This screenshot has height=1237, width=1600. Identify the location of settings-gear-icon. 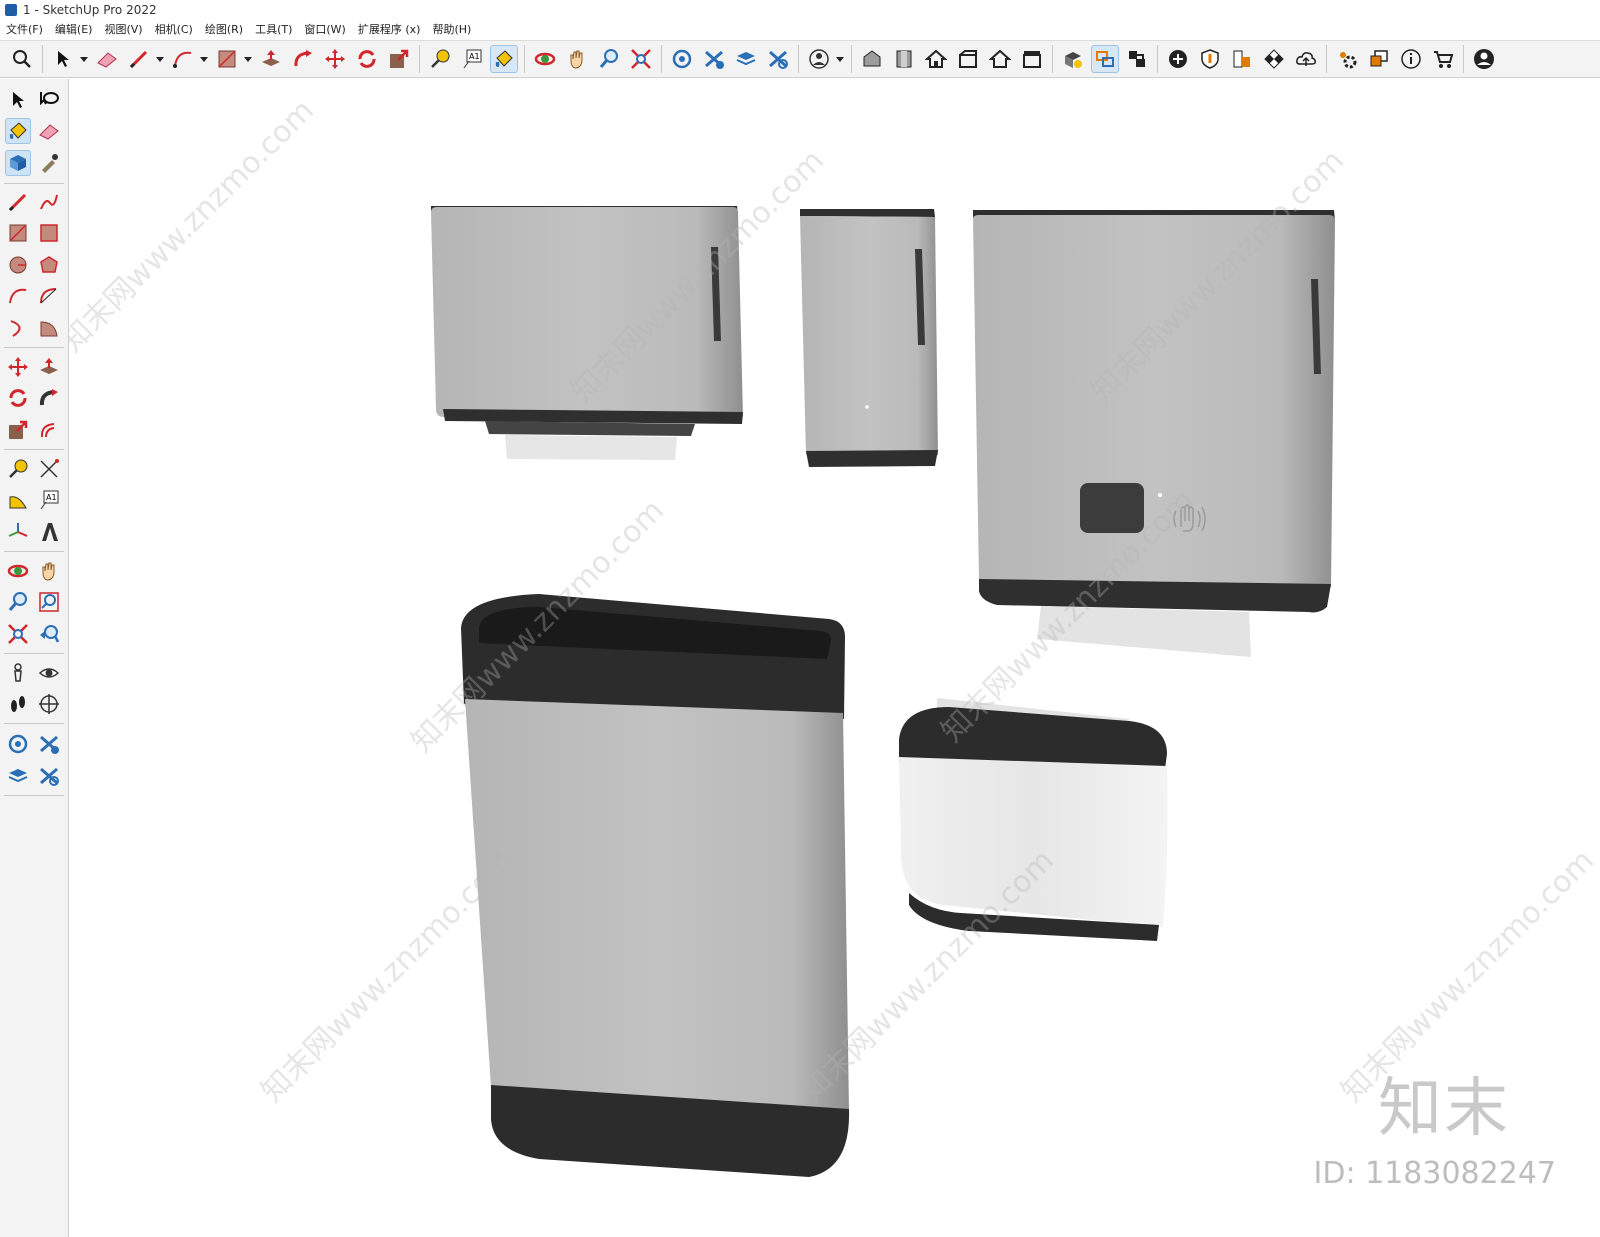
(1347, 59).